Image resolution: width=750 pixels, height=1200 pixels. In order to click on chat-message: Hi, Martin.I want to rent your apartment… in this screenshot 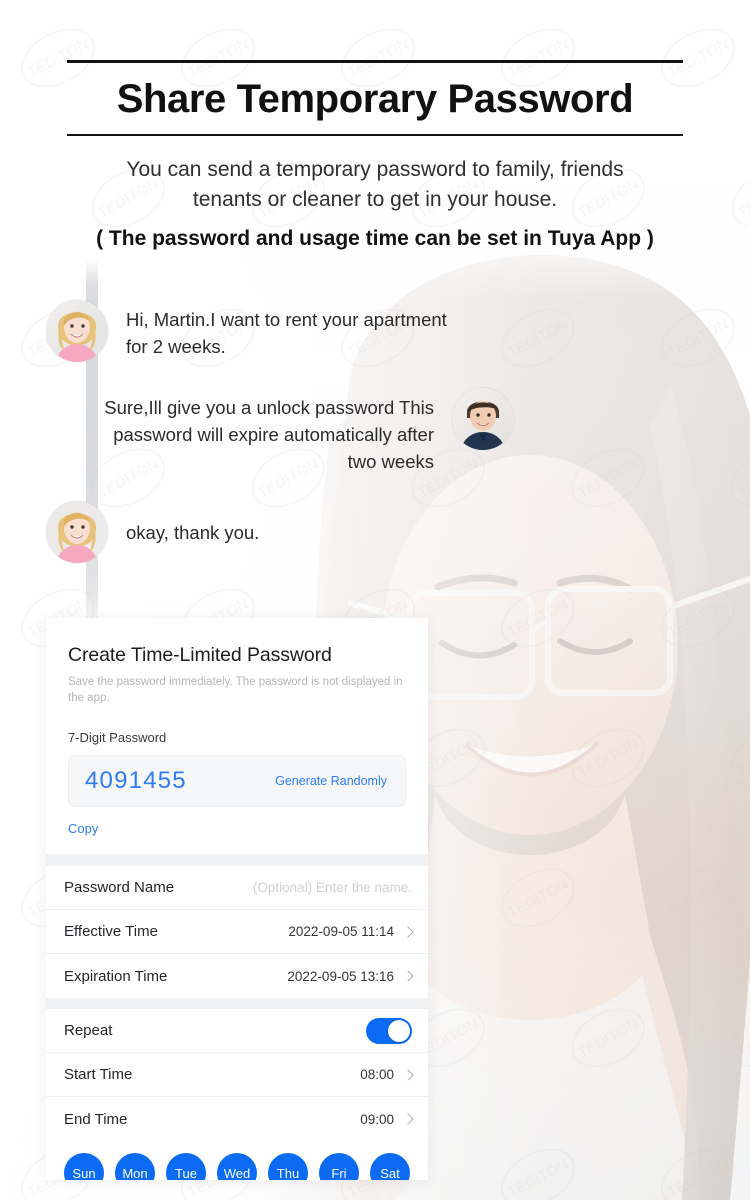, I will do `click(375, 331)`.